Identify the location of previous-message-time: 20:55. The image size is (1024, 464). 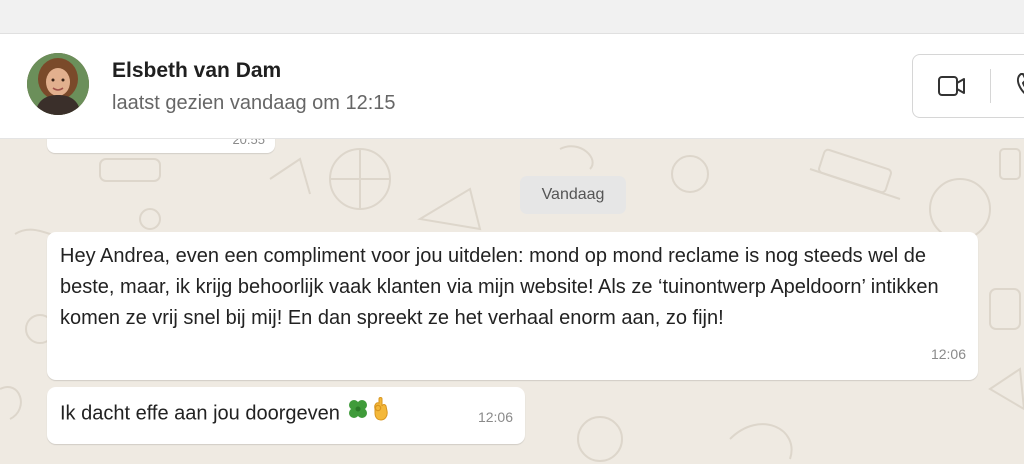
(248, 143).